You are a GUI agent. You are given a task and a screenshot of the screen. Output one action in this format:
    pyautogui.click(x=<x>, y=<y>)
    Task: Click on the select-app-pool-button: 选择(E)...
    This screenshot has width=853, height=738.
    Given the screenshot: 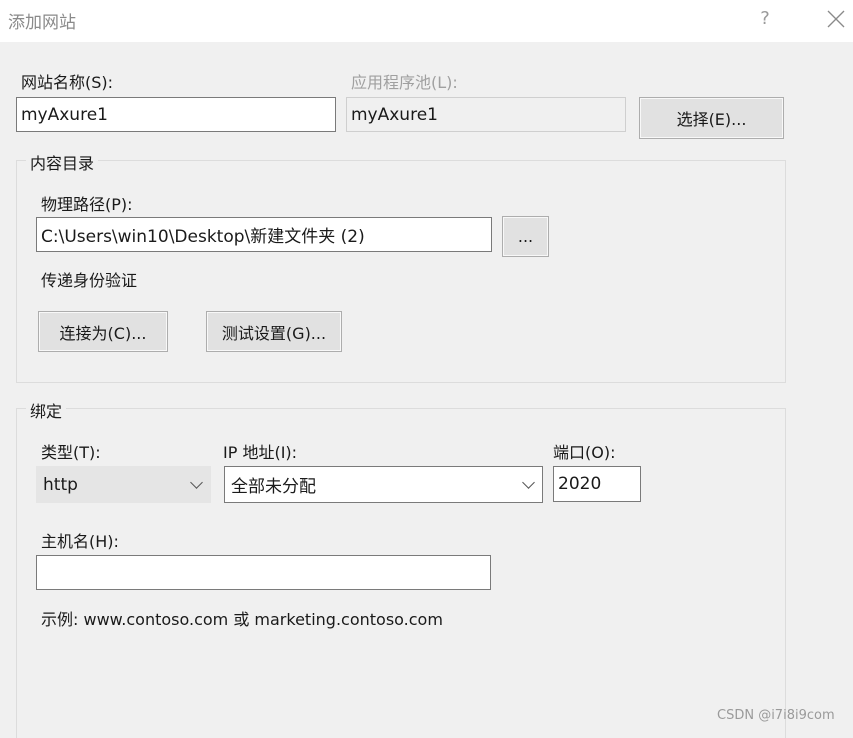 What is the action you would take?
    pyautogui.click(x=711, y=118)
    